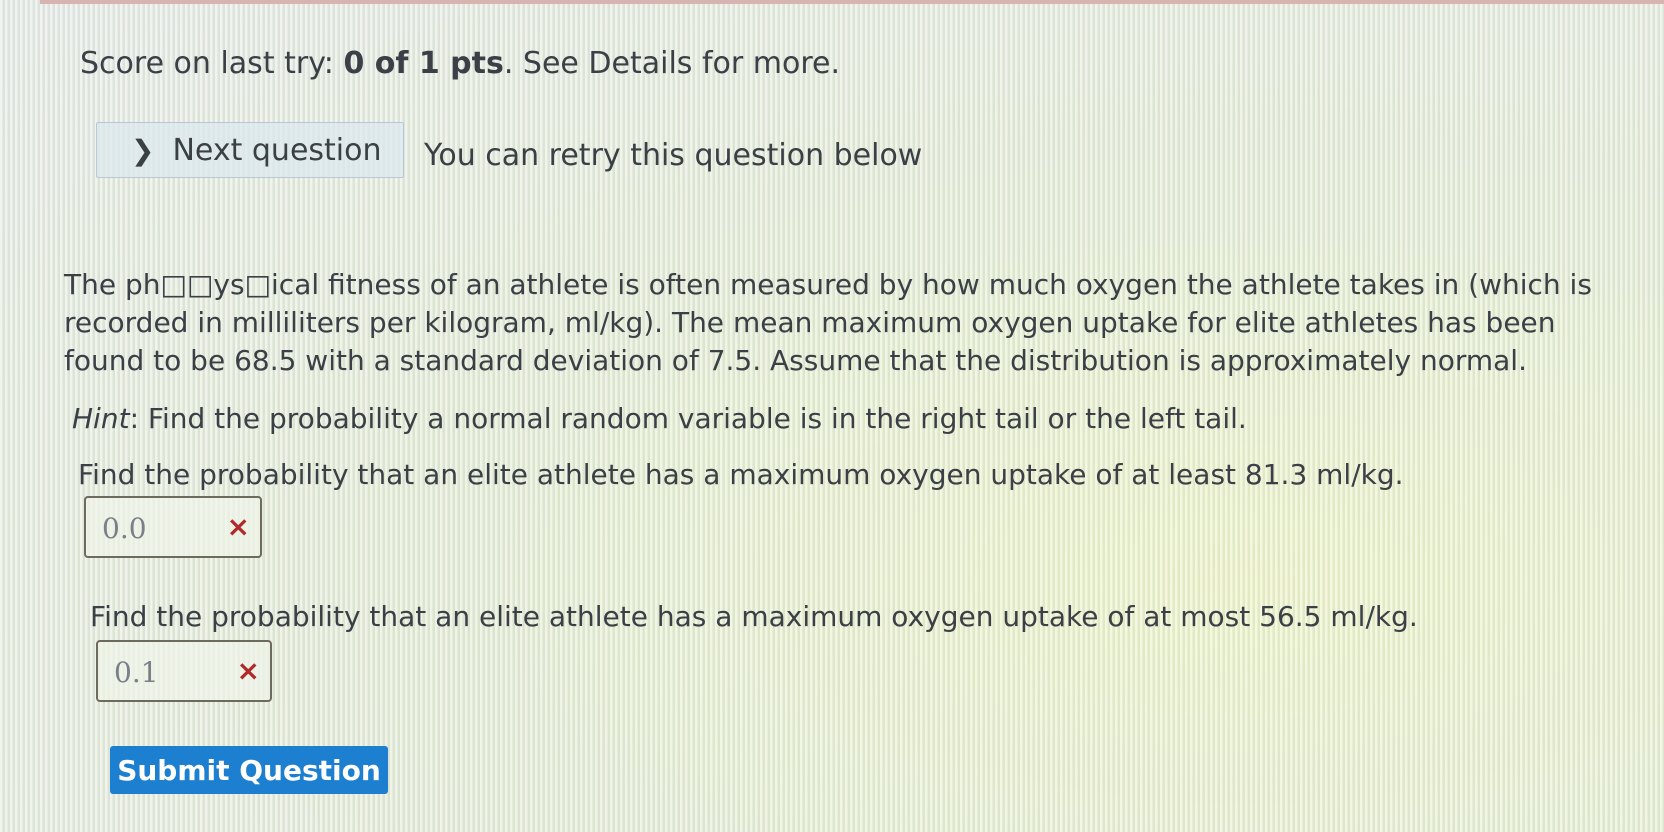 The width and height of the screenshot is (1664, 832). I want to click on score-points: 0 of 1 pts, so click(423, 63).